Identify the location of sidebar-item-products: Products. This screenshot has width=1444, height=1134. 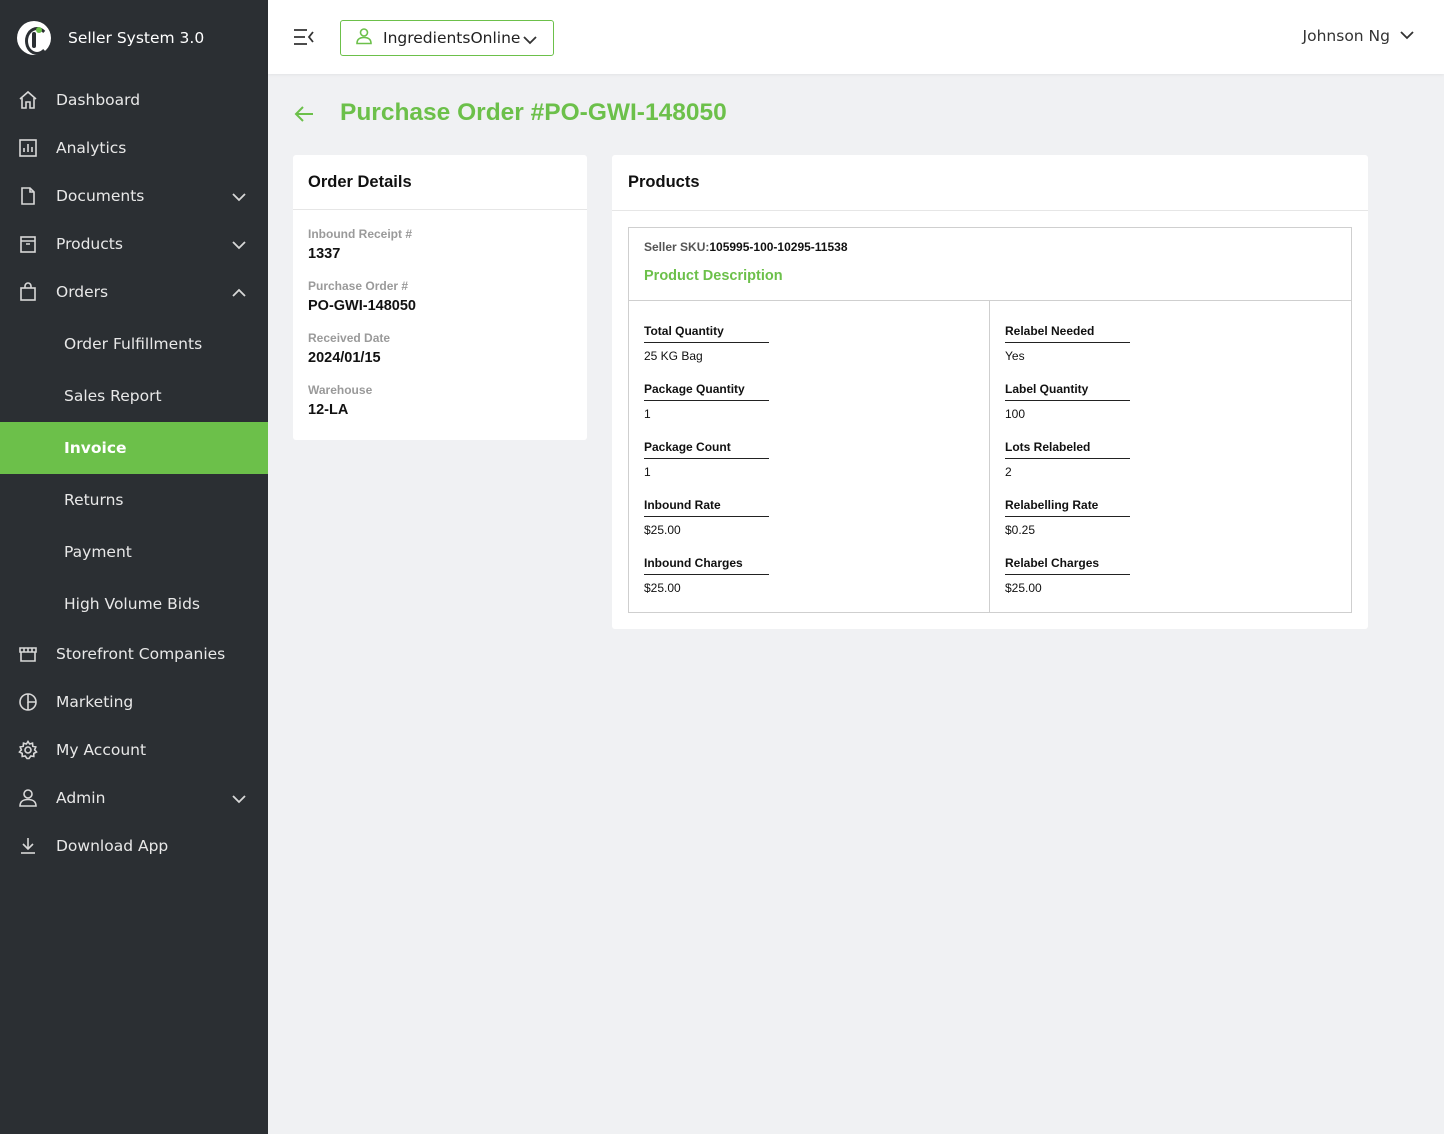
(134, 244).